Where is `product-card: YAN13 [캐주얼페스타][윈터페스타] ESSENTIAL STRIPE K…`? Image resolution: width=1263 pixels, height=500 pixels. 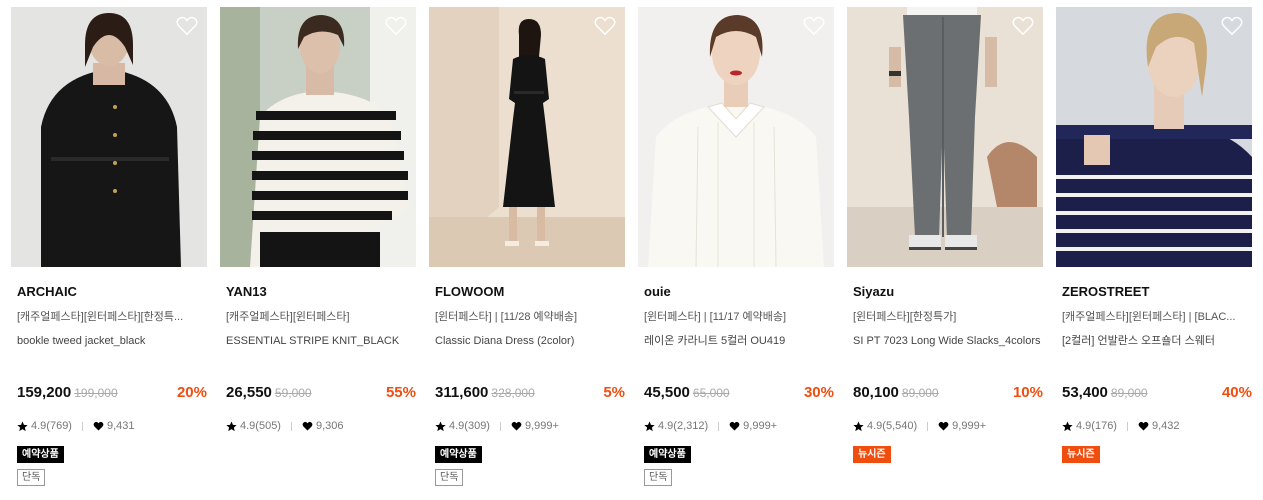 product-card: YAN13 [캐주얼페스타][윈터페스타] ESSENTIAL STRIPE K… is located at coordinates (318, 219).